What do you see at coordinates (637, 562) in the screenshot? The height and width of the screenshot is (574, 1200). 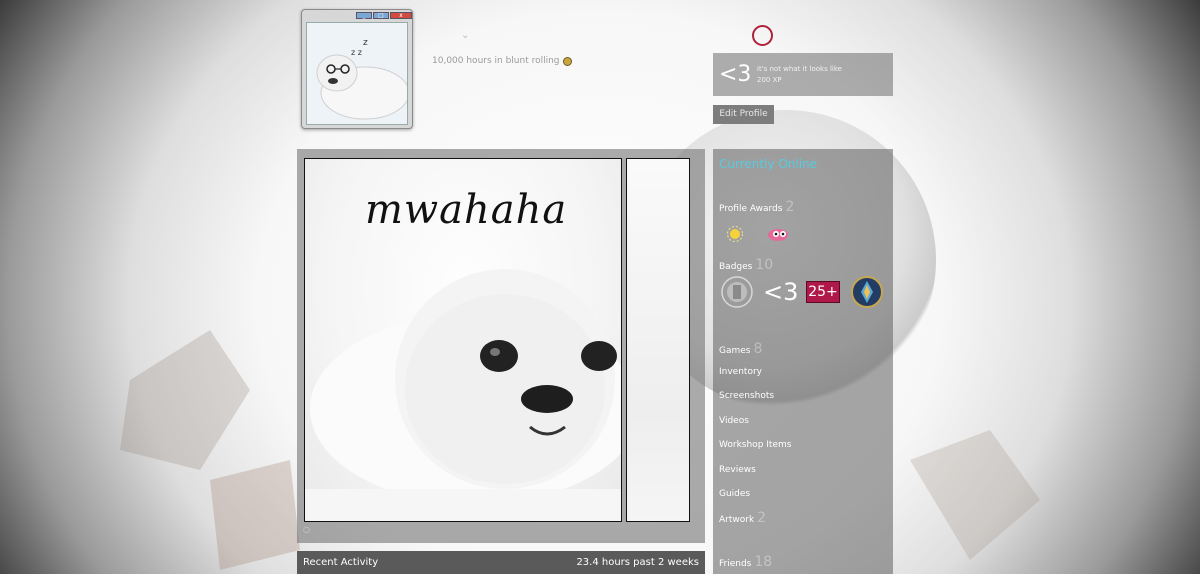 I see `recent-activity-hours: 23.4 hours past 2 weeks` at bounding box center [637, 562].